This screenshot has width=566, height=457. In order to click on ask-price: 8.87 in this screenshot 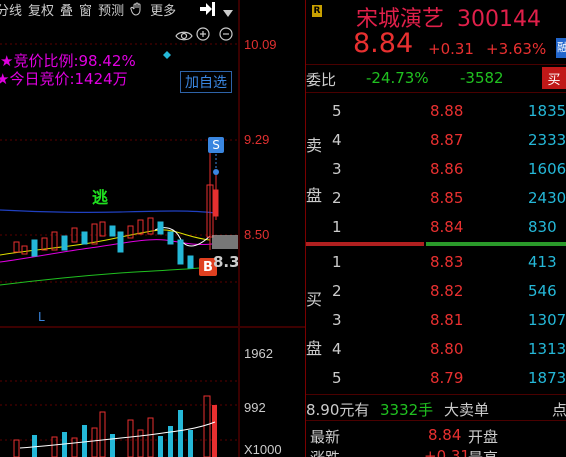, I will do `click(447, 140)`.